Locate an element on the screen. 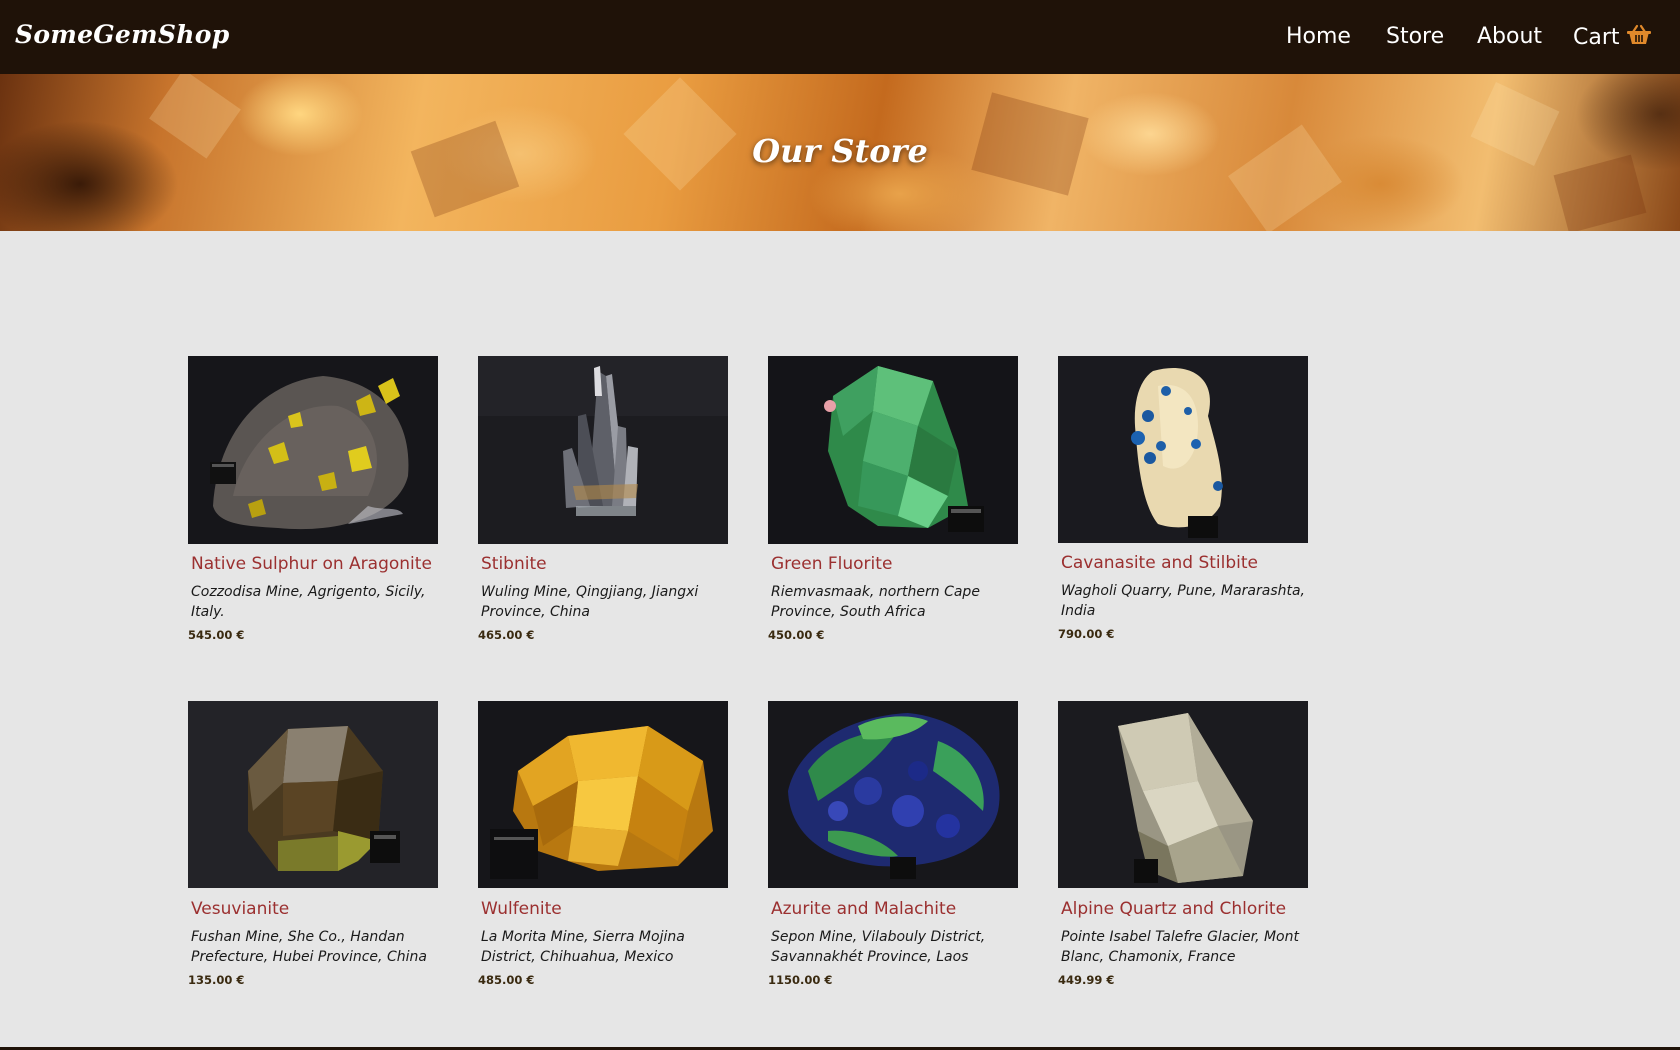 The width and height of the screenshot is (1680, 1050). product-name: Cavanasite and Stilbite is located at coordinates (1159, 563).